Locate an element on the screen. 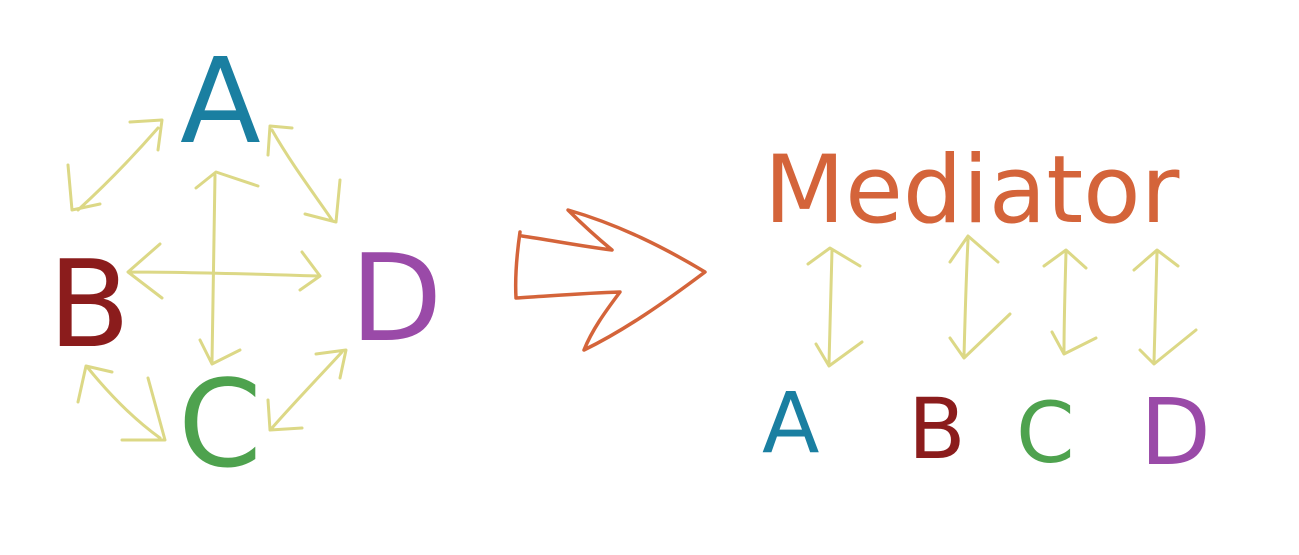 Image resolution: width=1299 pixels, height=555 pixels. mediator-connections is located at coordinates (1002, 301).